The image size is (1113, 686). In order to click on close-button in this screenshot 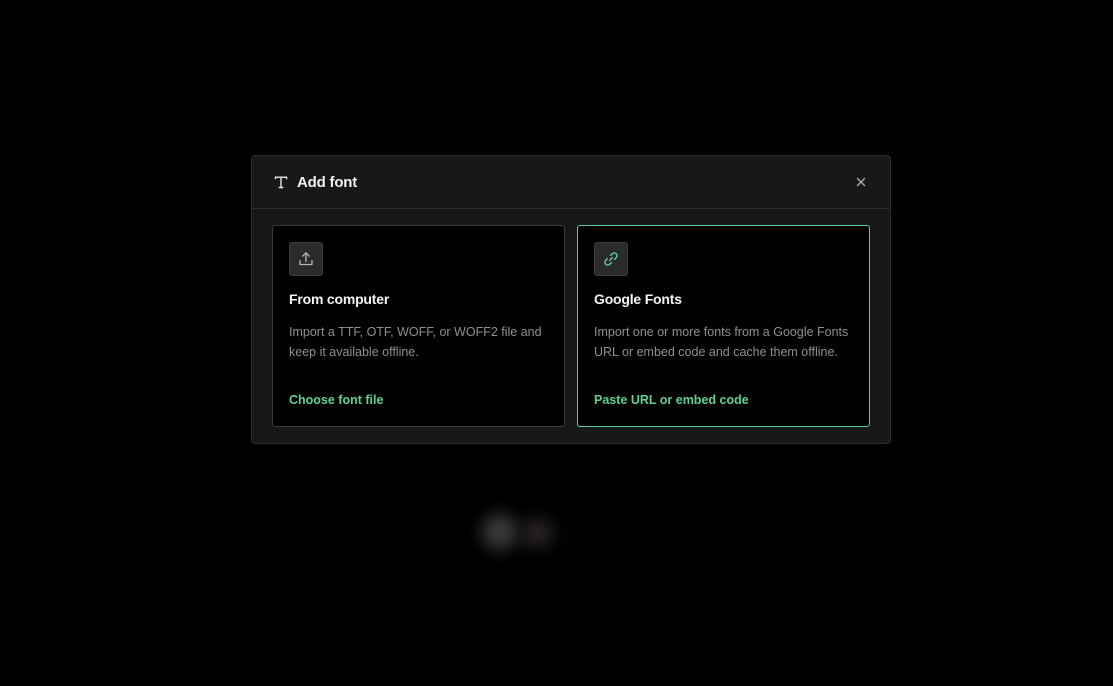, I will do `click(861, 182)`.